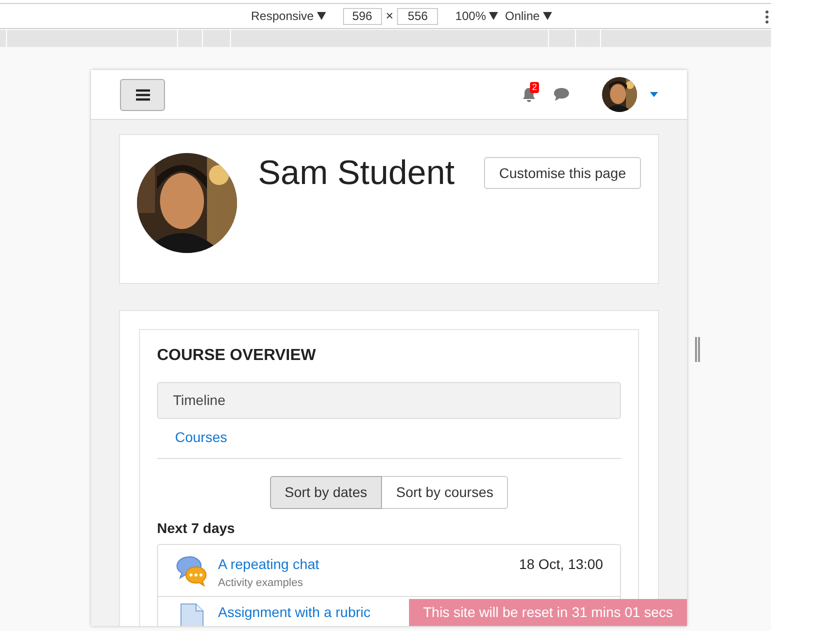  I want to click on event-date: 18 Oct, 13:00, so click(560, 564).